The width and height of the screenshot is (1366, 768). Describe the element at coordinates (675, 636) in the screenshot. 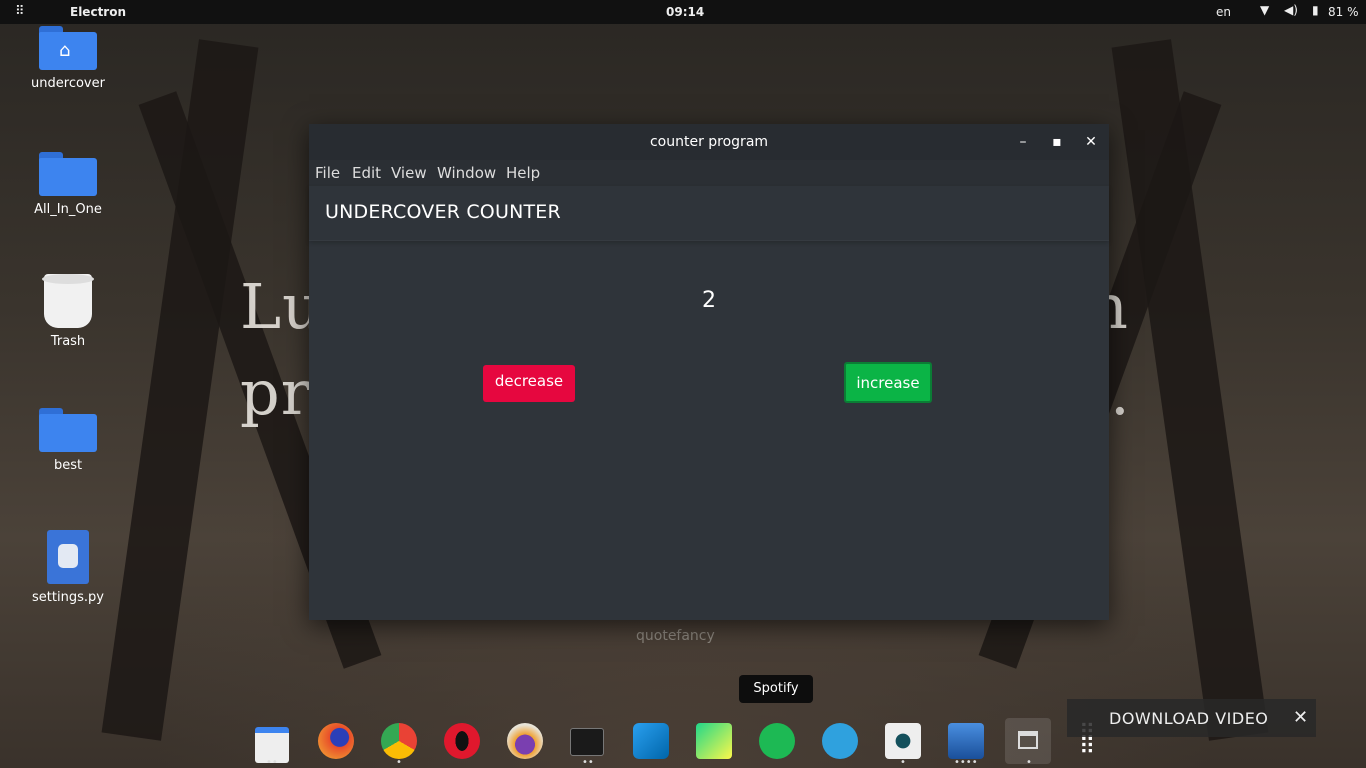

I see `wallpaper-watermark: quotefancy` at that location.